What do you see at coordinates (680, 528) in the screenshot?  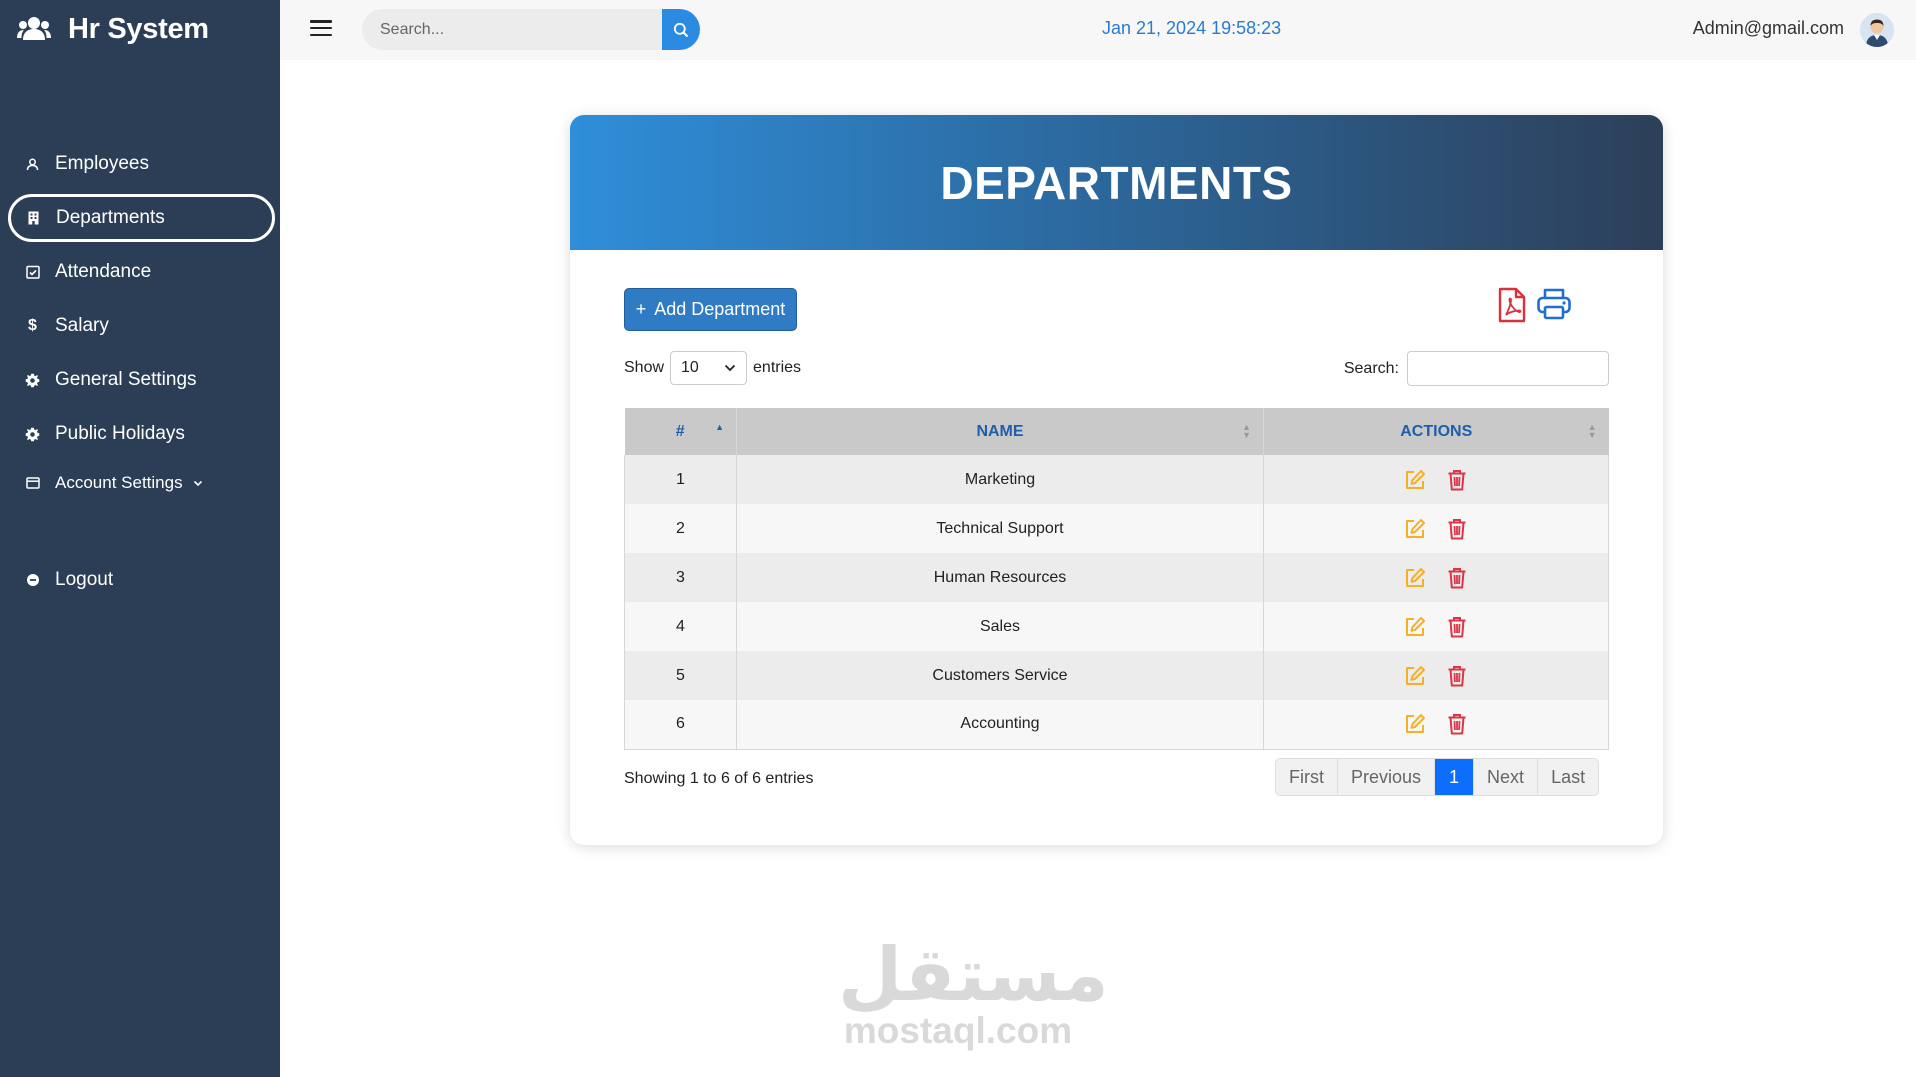 I see `cell-number: 2` at bounding box center [680, 528].